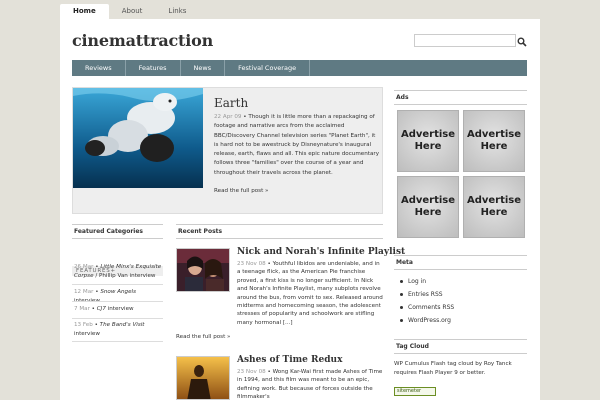 Image resolution: width=600 pixels, height=400 pixels. What do you see at coordinates (465, 40) in the screenshot?
I see `search-input` at bounding box center [465, 40].